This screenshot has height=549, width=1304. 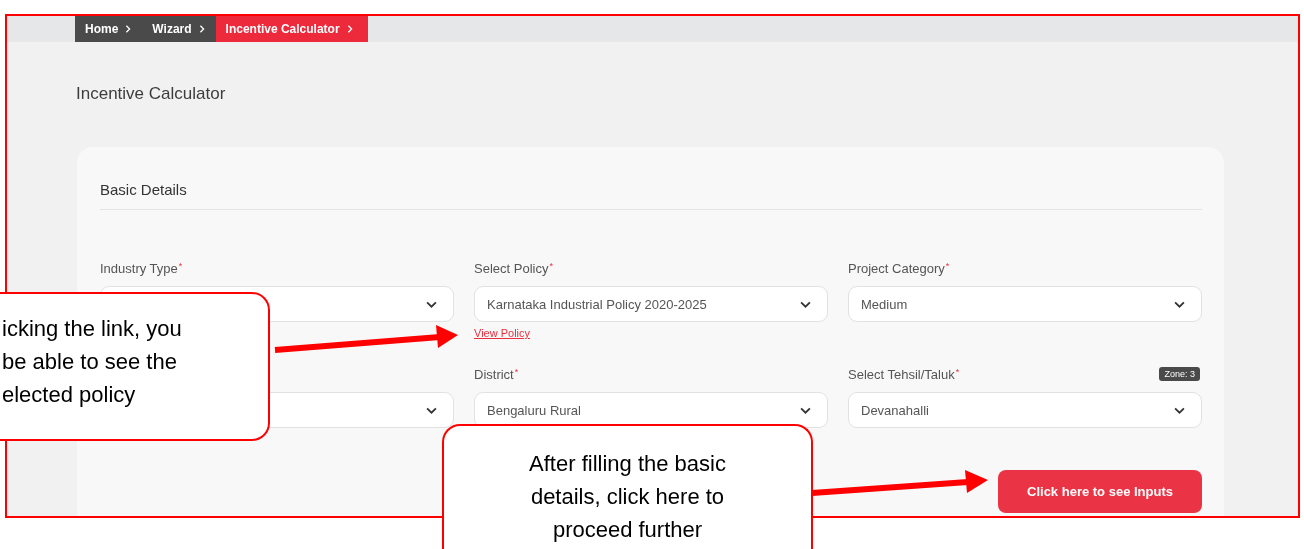 What do you see at coordinates (627, 486) in the screenshot?
I see `callout-tooltip: After filling the basic details, click here to proceed further` at bounding box center [627, 486].